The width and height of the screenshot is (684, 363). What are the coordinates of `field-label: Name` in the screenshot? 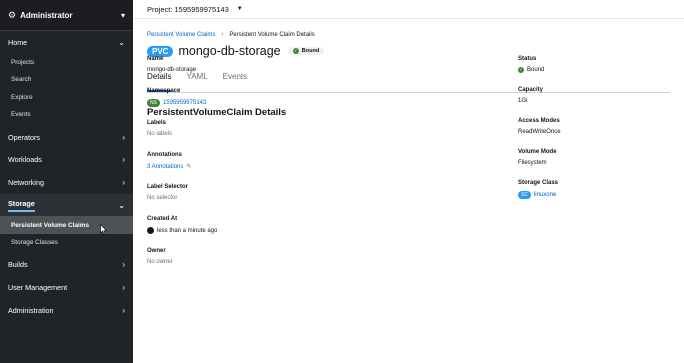 It's located at (155, 59).